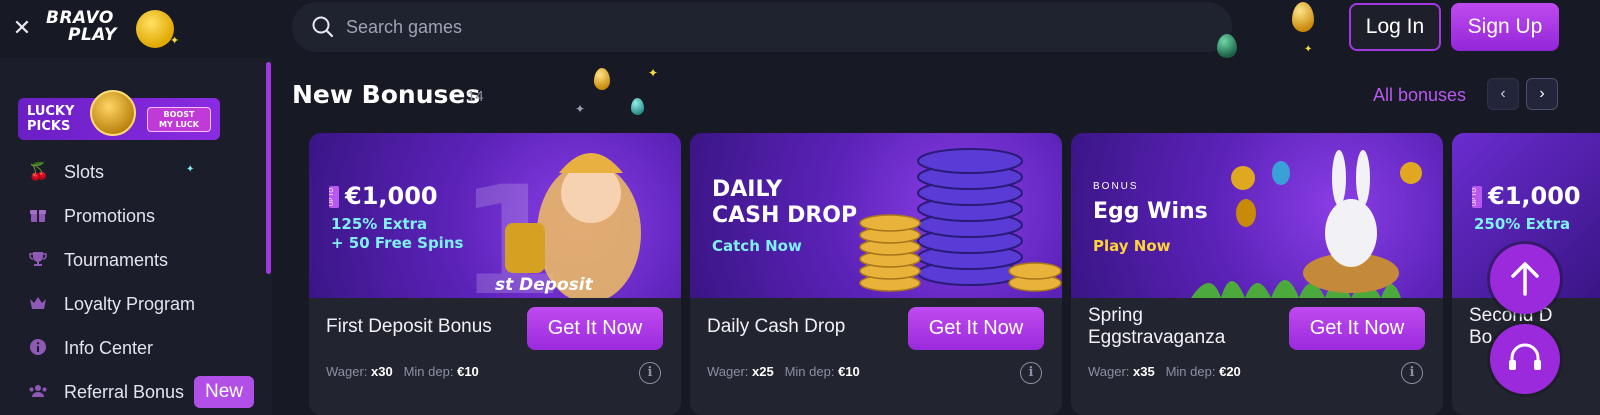  Describe the element at coordinates (179, 114) in the screenshot. I see `boost-label-line-1: BOOST` at that location.